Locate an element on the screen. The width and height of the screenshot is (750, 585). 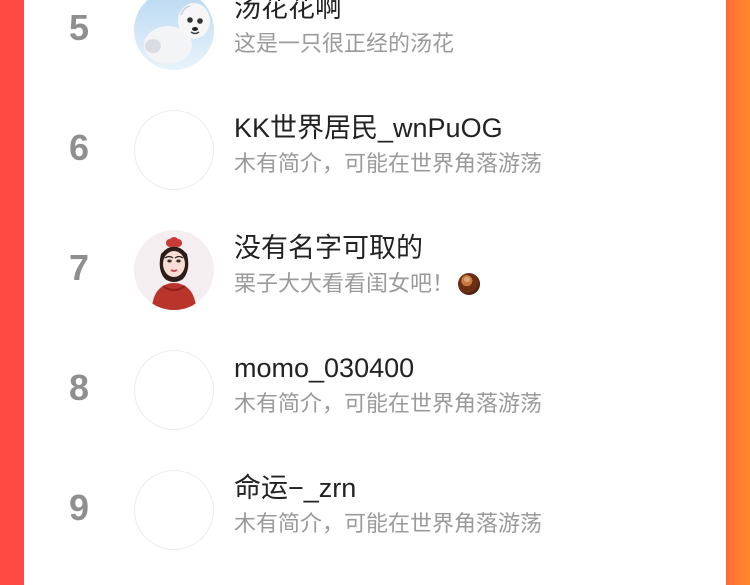
rank-number: 6 is located at coordinates (79, 147).